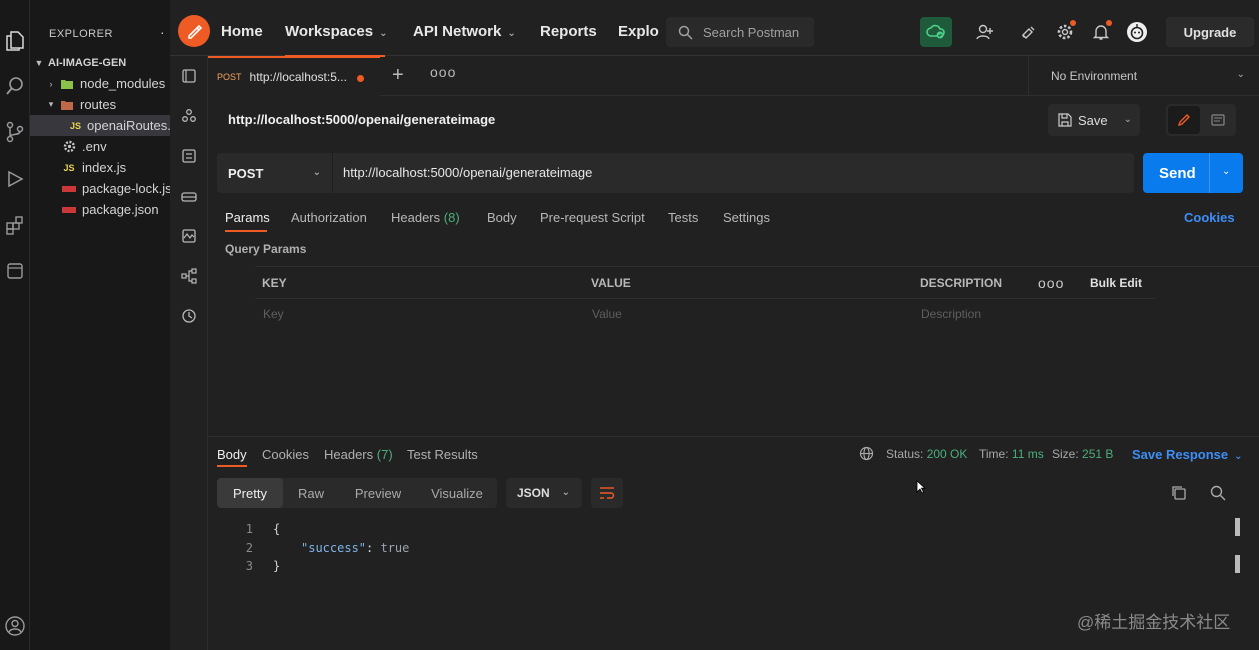  I want to click on response-tab-cookies: Cookies, so click(285, 454).